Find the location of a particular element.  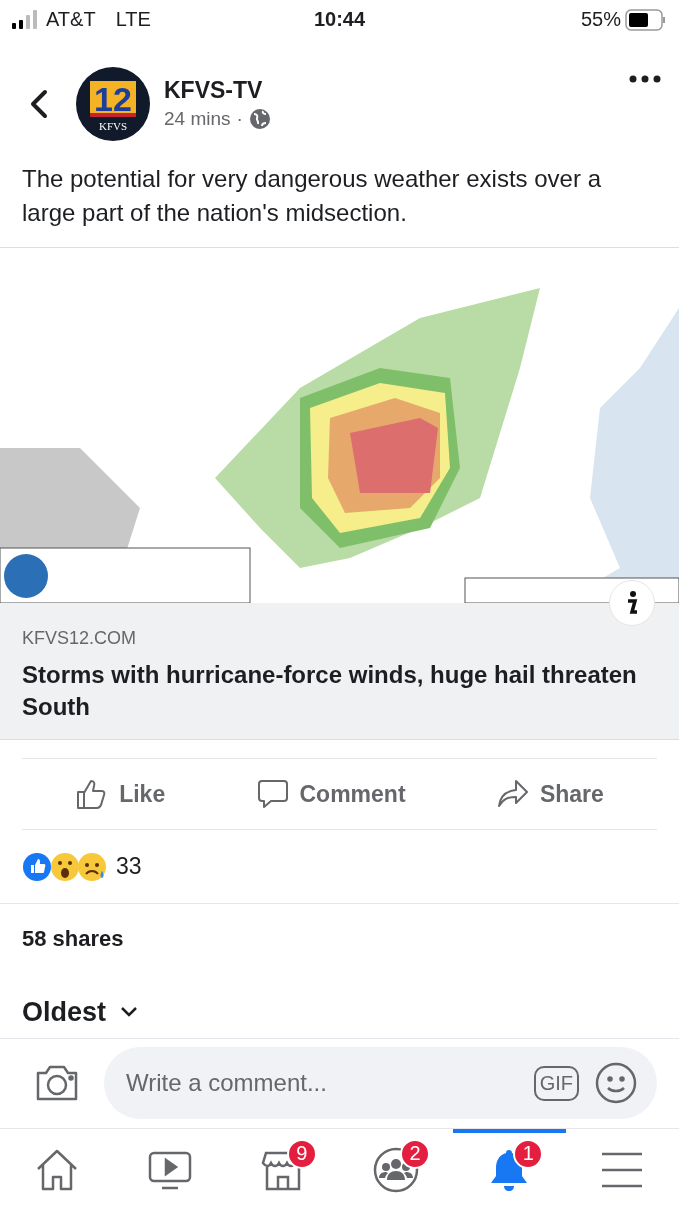

channel-logo: 12 KFVS is located at coordinates (113, 103).